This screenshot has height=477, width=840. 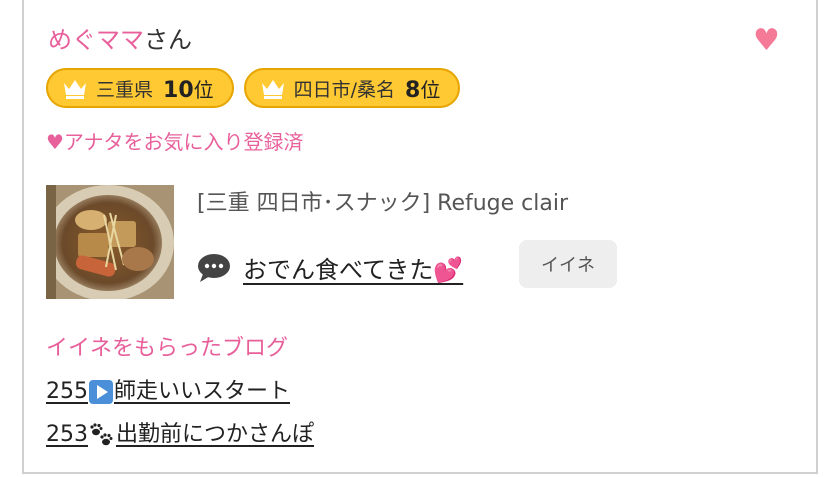 I want to click on user-name: めぐママ, so click(x=96, y=40).